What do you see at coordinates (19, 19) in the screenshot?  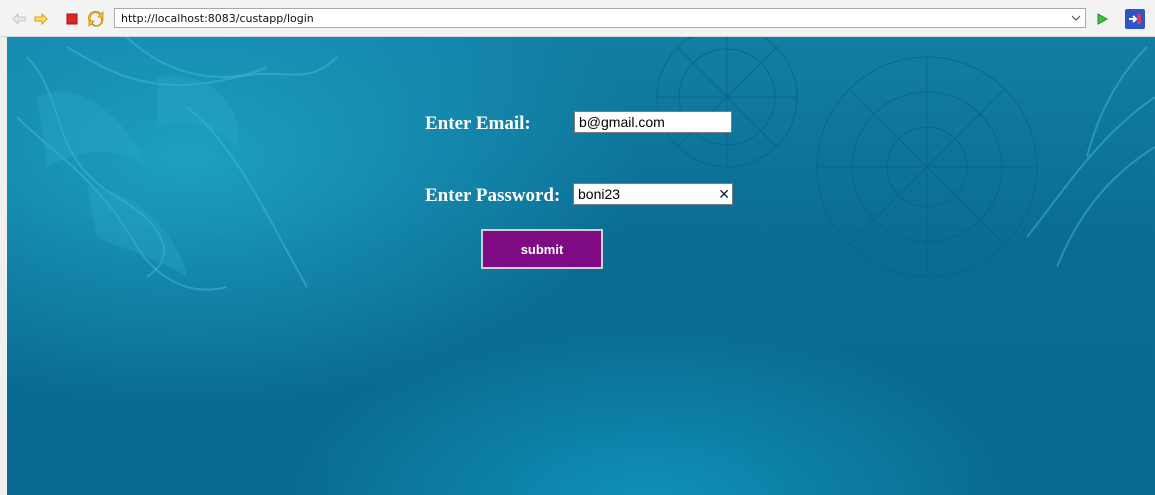 I see `back-arrow-icon` at bounding box center [19, 19].